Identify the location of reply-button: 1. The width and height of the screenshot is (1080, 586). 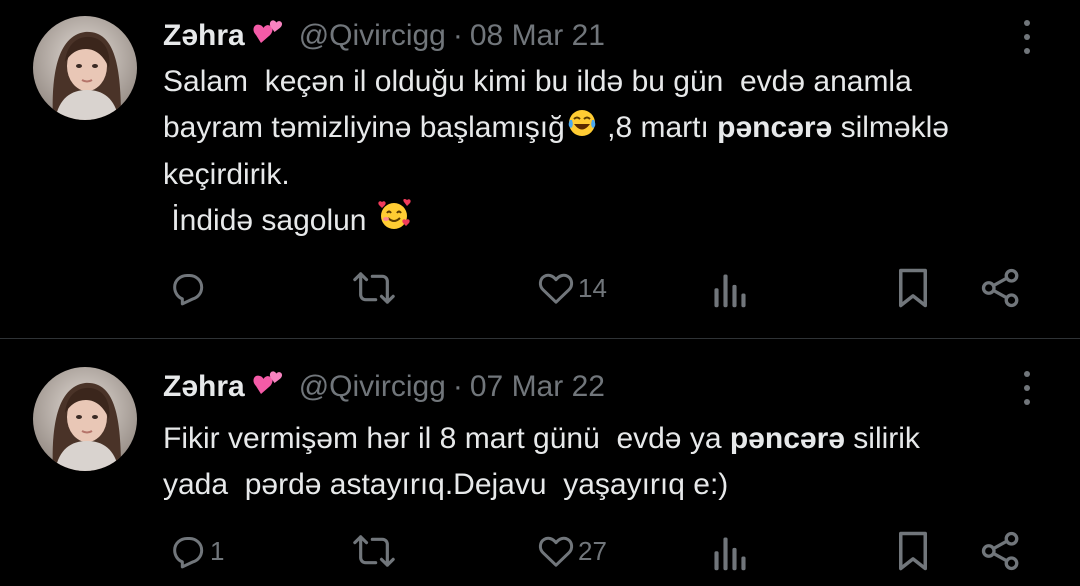
(196, 551).